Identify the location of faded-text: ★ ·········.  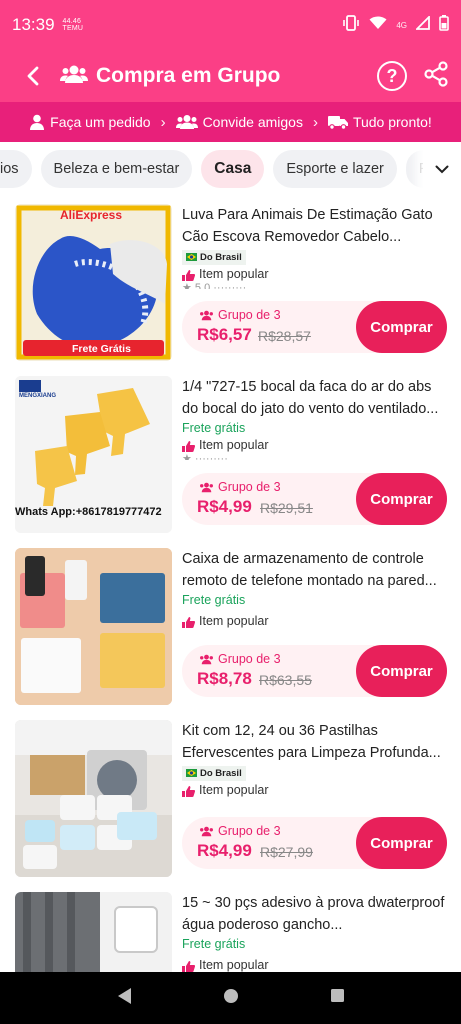
(205, 457).